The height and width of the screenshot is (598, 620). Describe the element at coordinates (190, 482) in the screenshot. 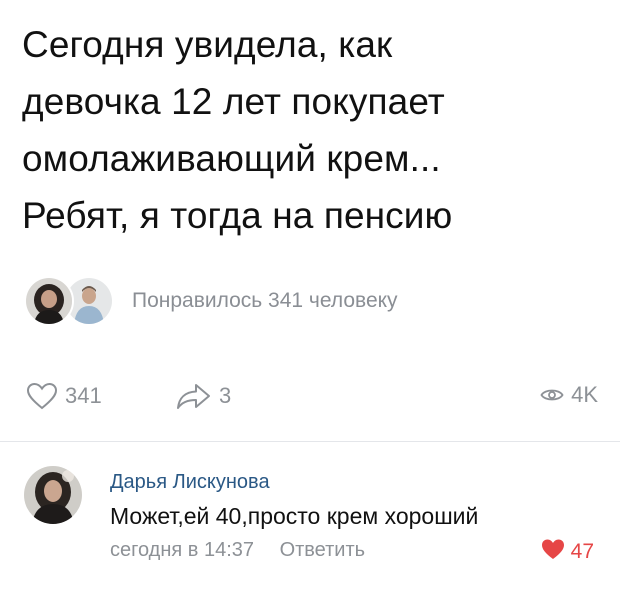

I see `comment-author: Дарья Лискунова` at that location.